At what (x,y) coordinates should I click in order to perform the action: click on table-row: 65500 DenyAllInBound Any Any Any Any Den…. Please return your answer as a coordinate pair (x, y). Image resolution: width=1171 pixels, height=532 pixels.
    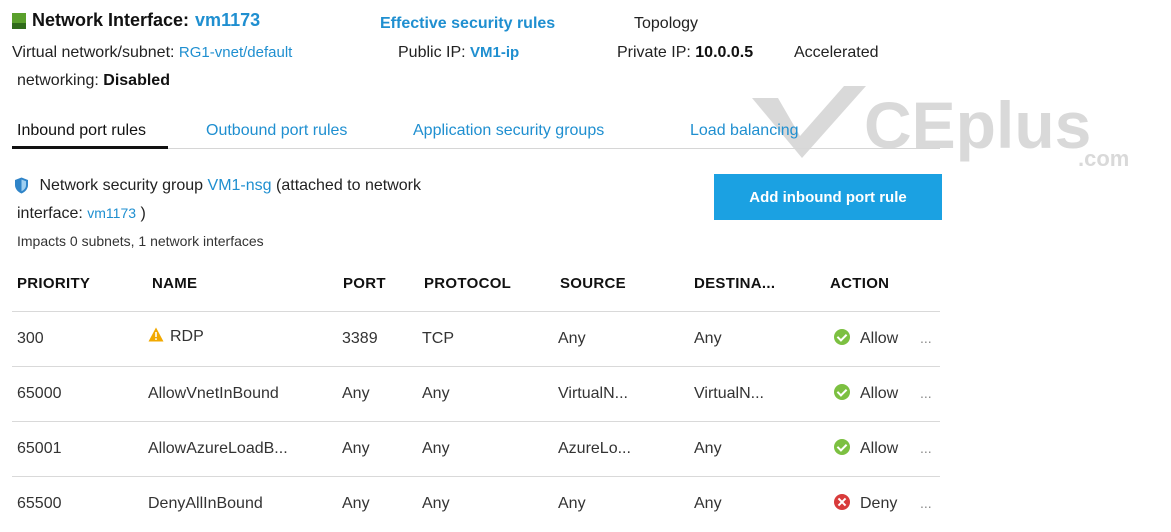
    Looking at the image, I should click on (476, 504).